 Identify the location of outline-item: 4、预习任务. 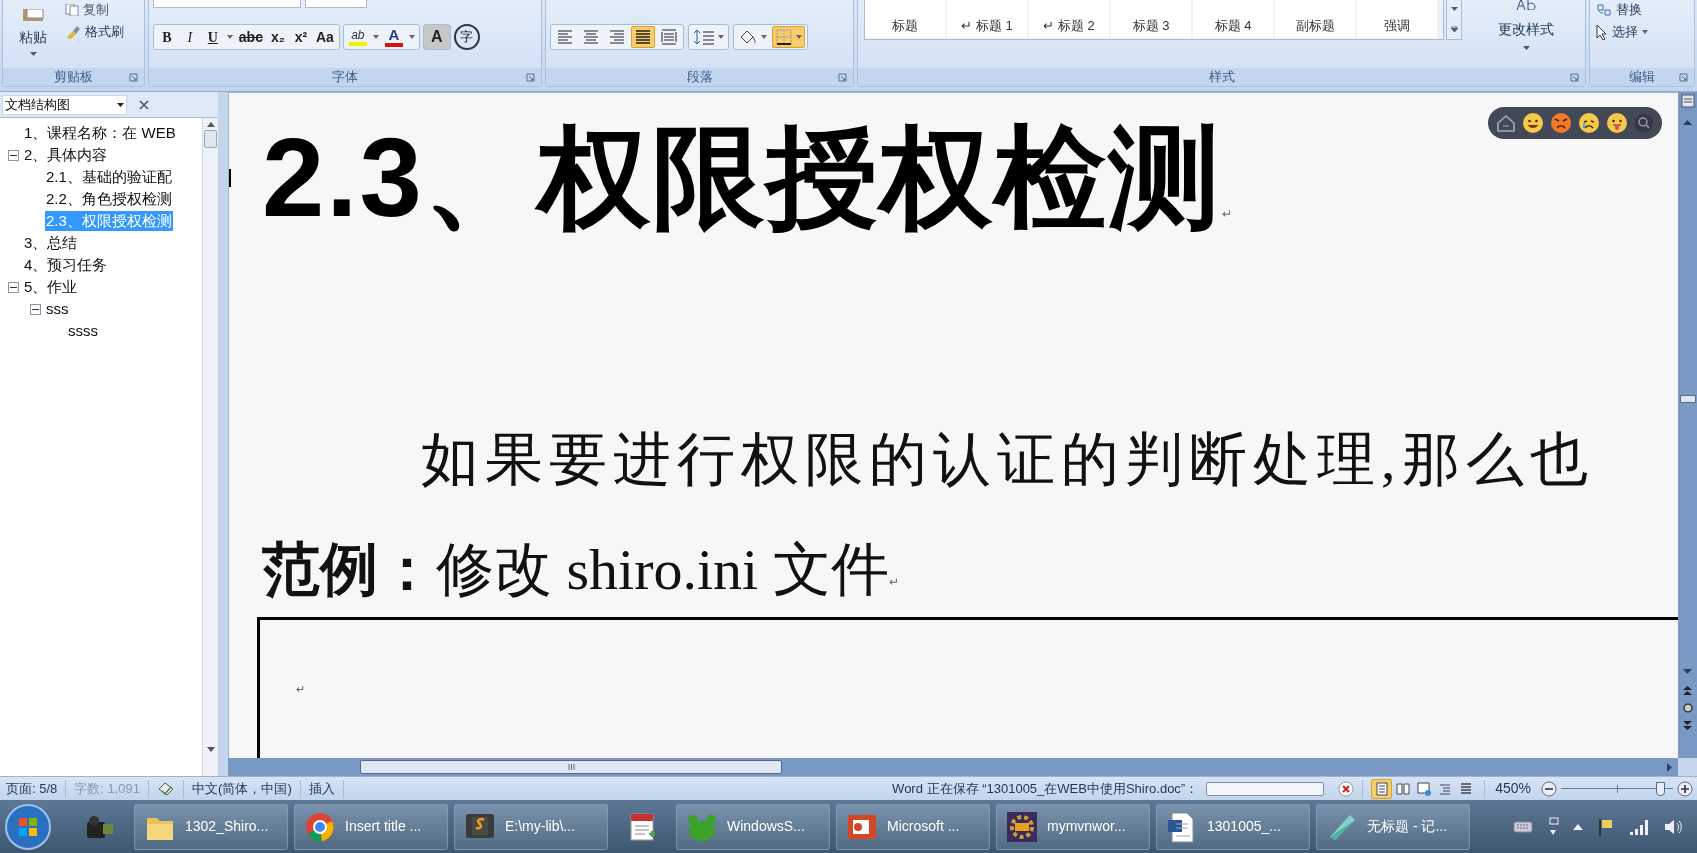
(66, 265).